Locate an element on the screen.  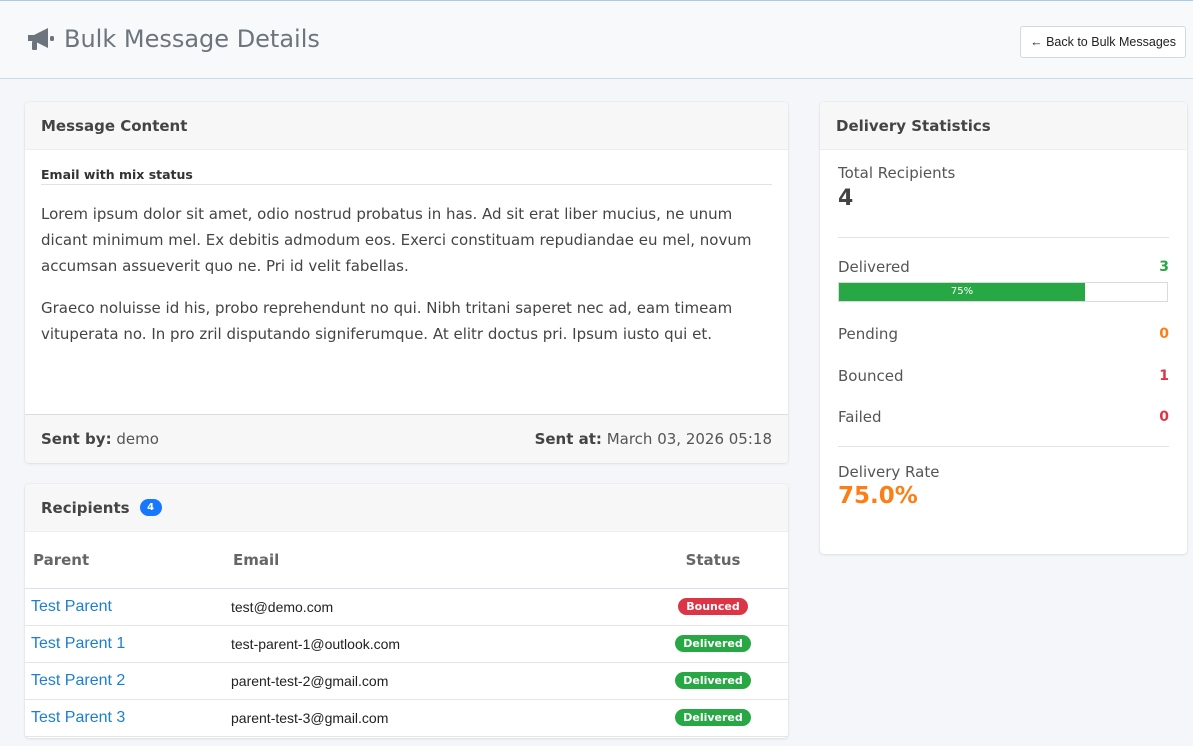
sent-at-value: March 03, 2026 05:18 is located at coordinates (689, 439).